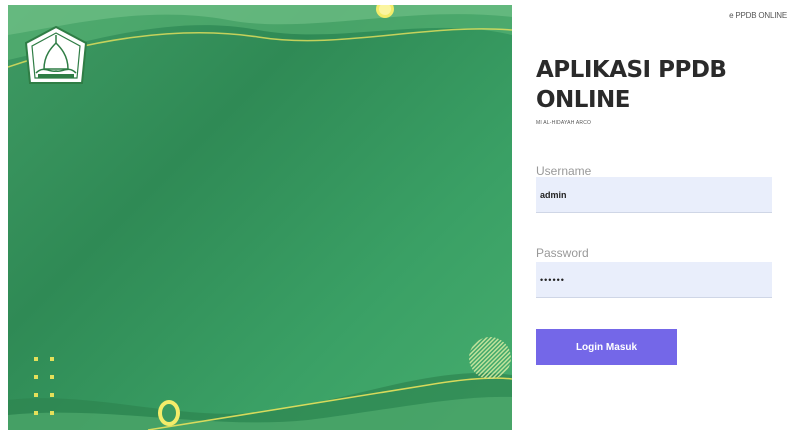 The image size is (793, 430). Describe the element at coordinates (564, 123) in the screenshot. I see `school-name: MI AL-HIDAYAH ARCO` at that location.